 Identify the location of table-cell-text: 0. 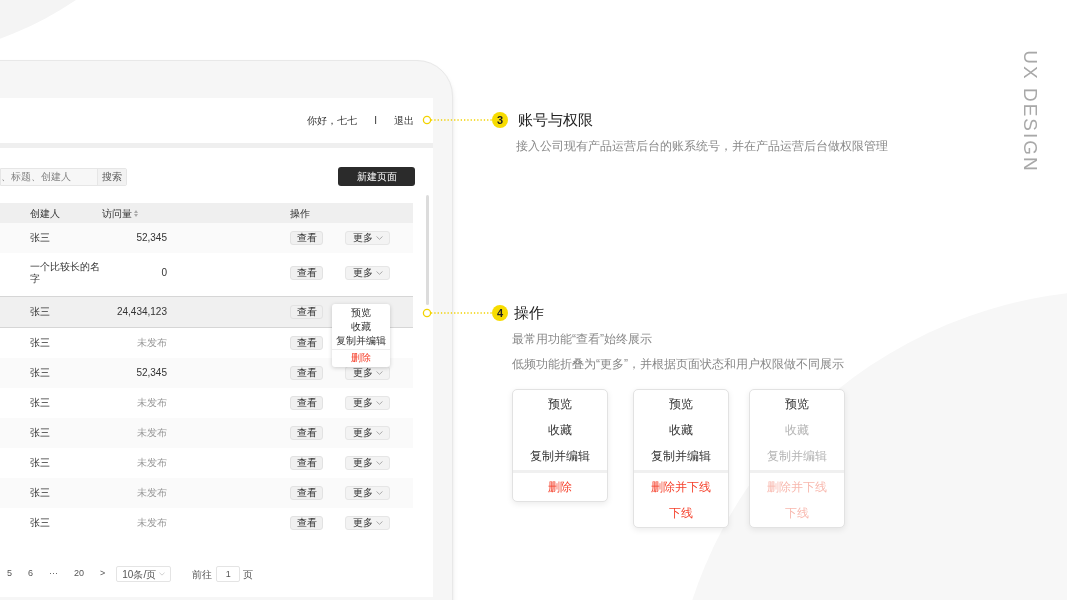
(163, 273).